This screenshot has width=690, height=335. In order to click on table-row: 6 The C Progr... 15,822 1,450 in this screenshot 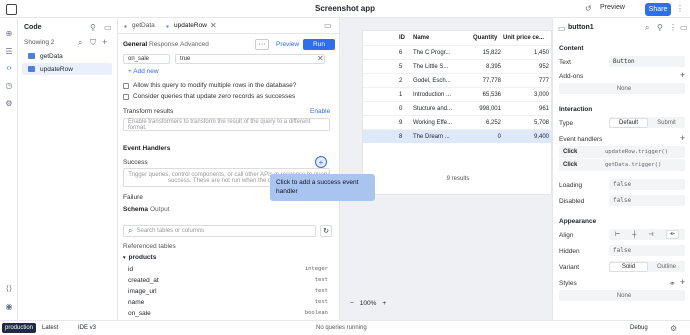, I will do `click(458, 52)`.